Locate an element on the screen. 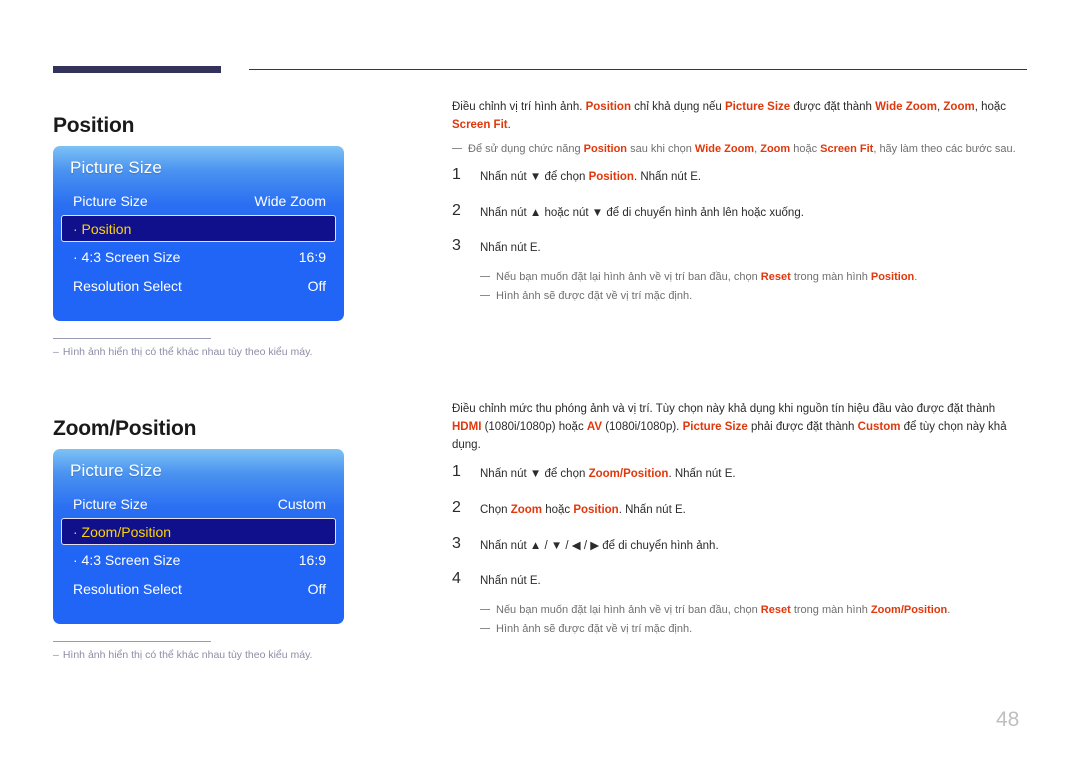 The width and height of the screenshot is (1080, 763). page-title-position: Position is located at coordinates (94, 126).